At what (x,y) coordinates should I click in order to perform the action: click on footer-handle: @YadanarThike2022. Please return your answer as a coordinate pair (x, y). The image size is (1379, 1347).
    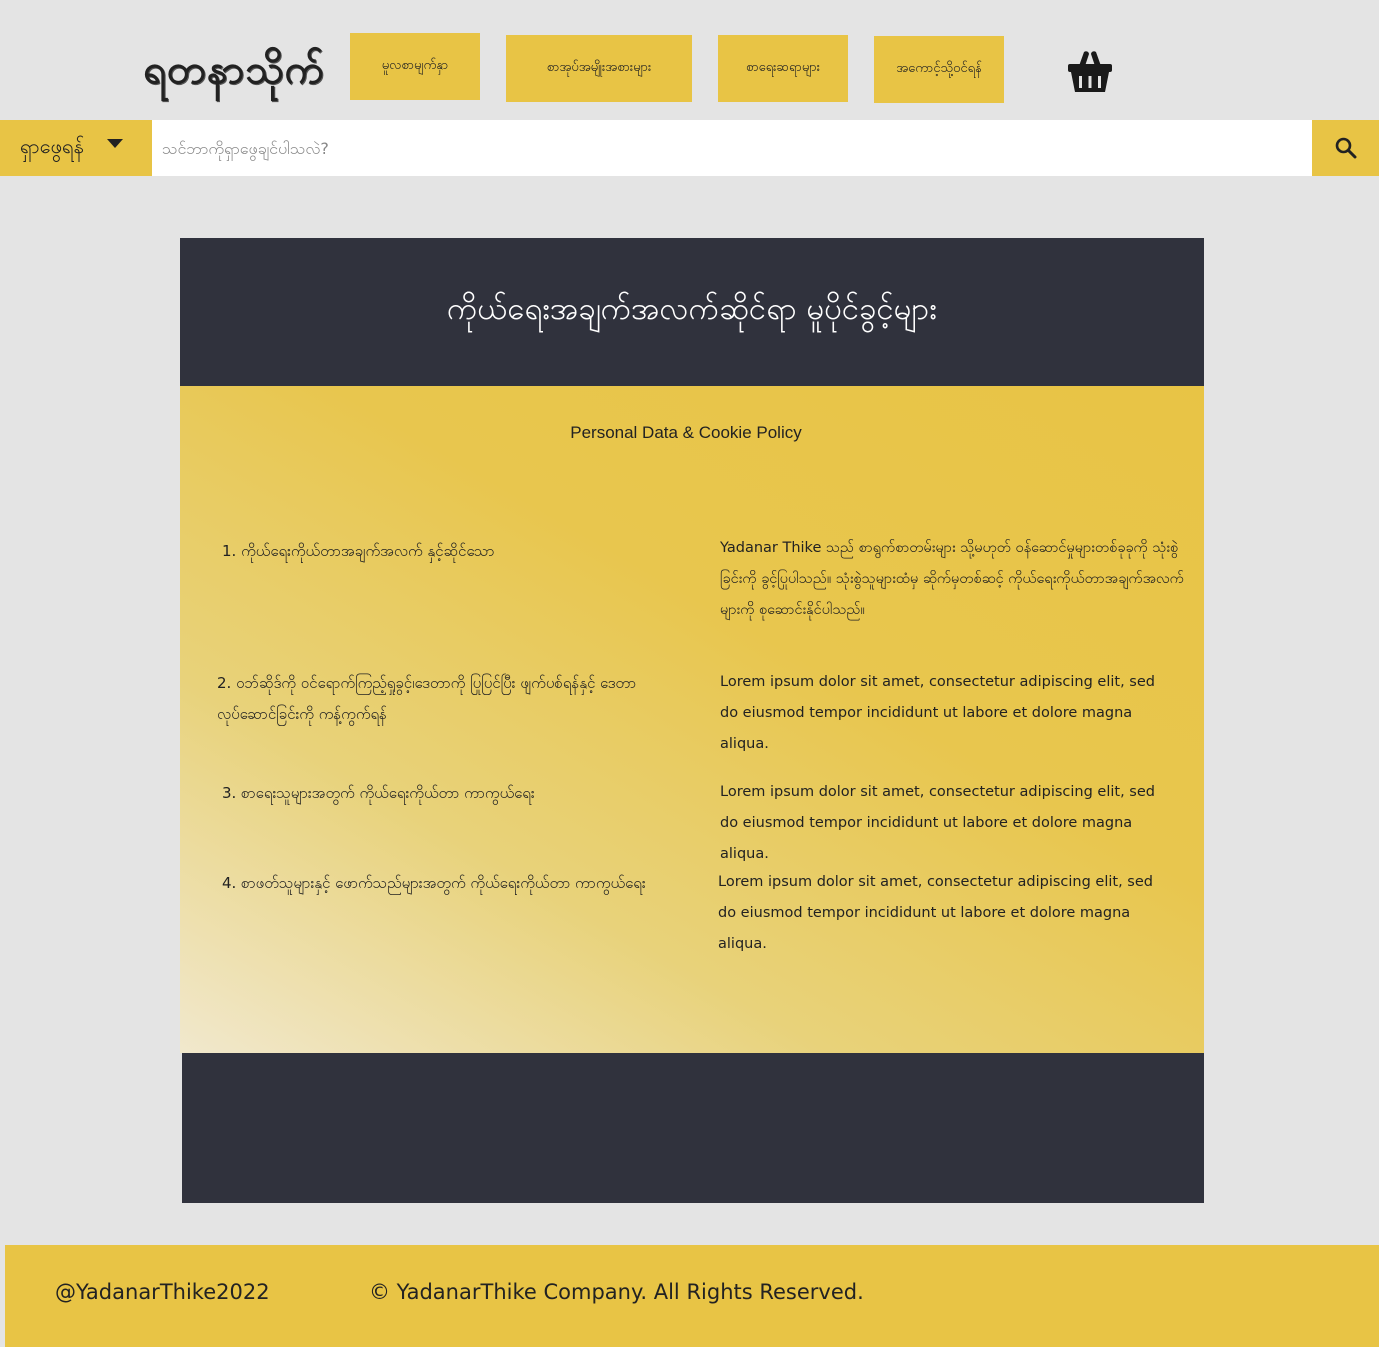
    Looking at the image, I should click on (162, 1292).